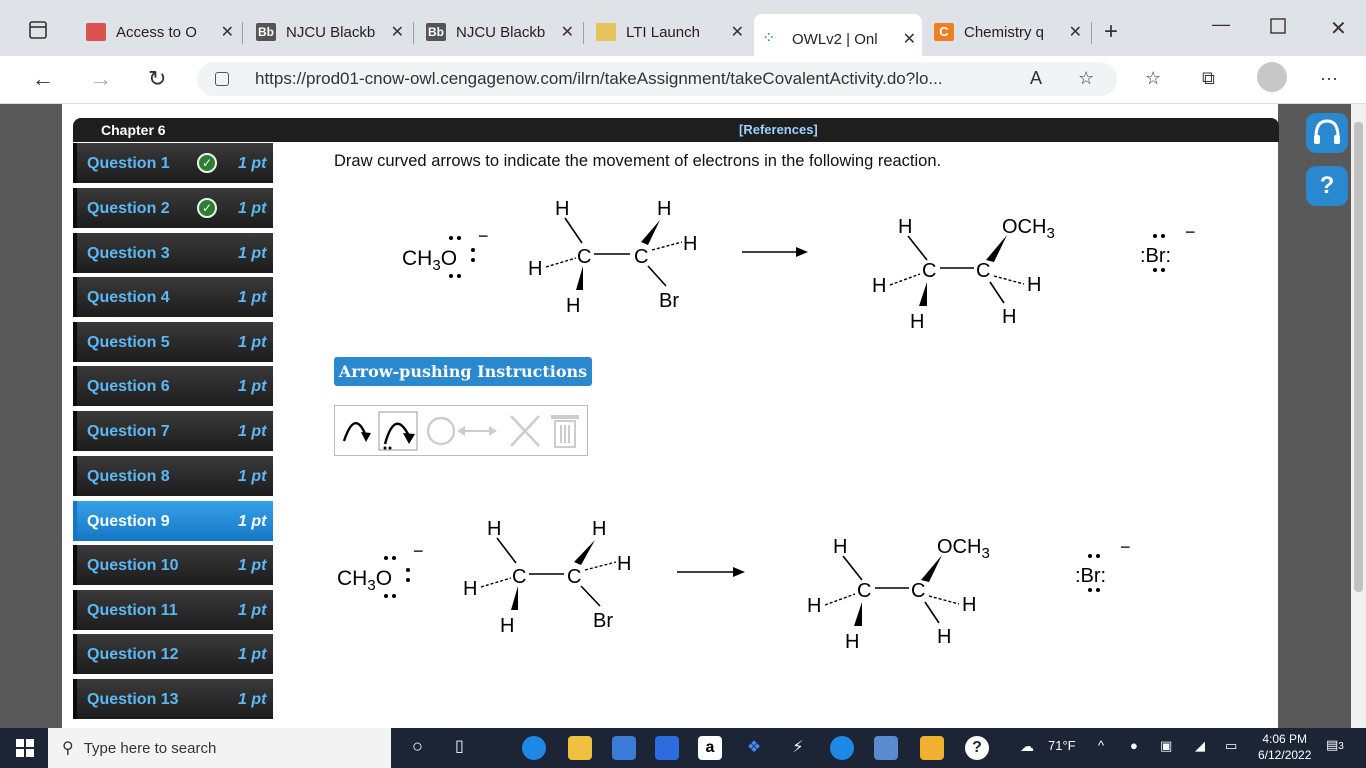  What do you see at coordinates (835, 39) in the screenshot?
I see `tab-title: OWLv2 | Onl` at bounding box center [835, 39].